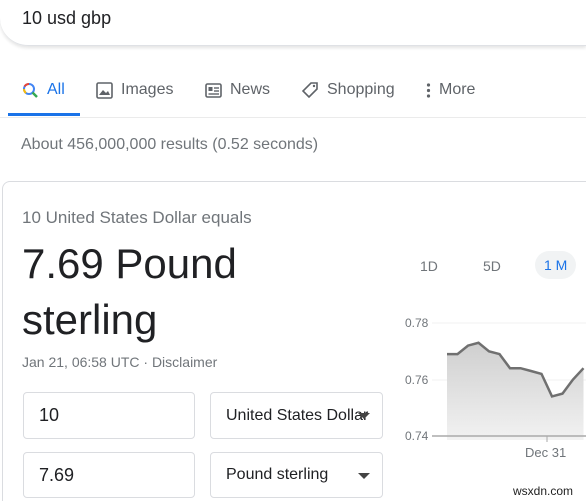 This screenshot has width=586, height=501. What do you see at coordinates (543, 491) in the screenshot?
I see `watermark: wsxdn.com` at bounding box center [543, 491].